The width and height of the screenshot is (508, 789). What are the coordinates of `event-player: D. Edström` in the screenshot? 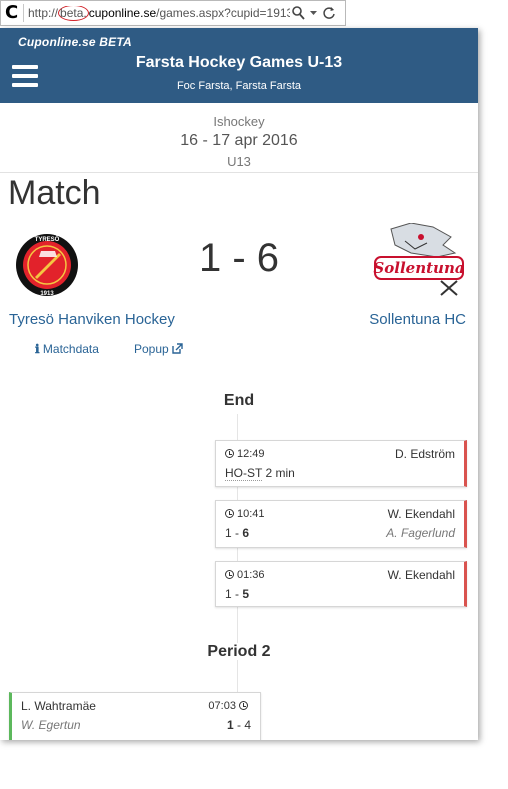 It's located at (424, 454).